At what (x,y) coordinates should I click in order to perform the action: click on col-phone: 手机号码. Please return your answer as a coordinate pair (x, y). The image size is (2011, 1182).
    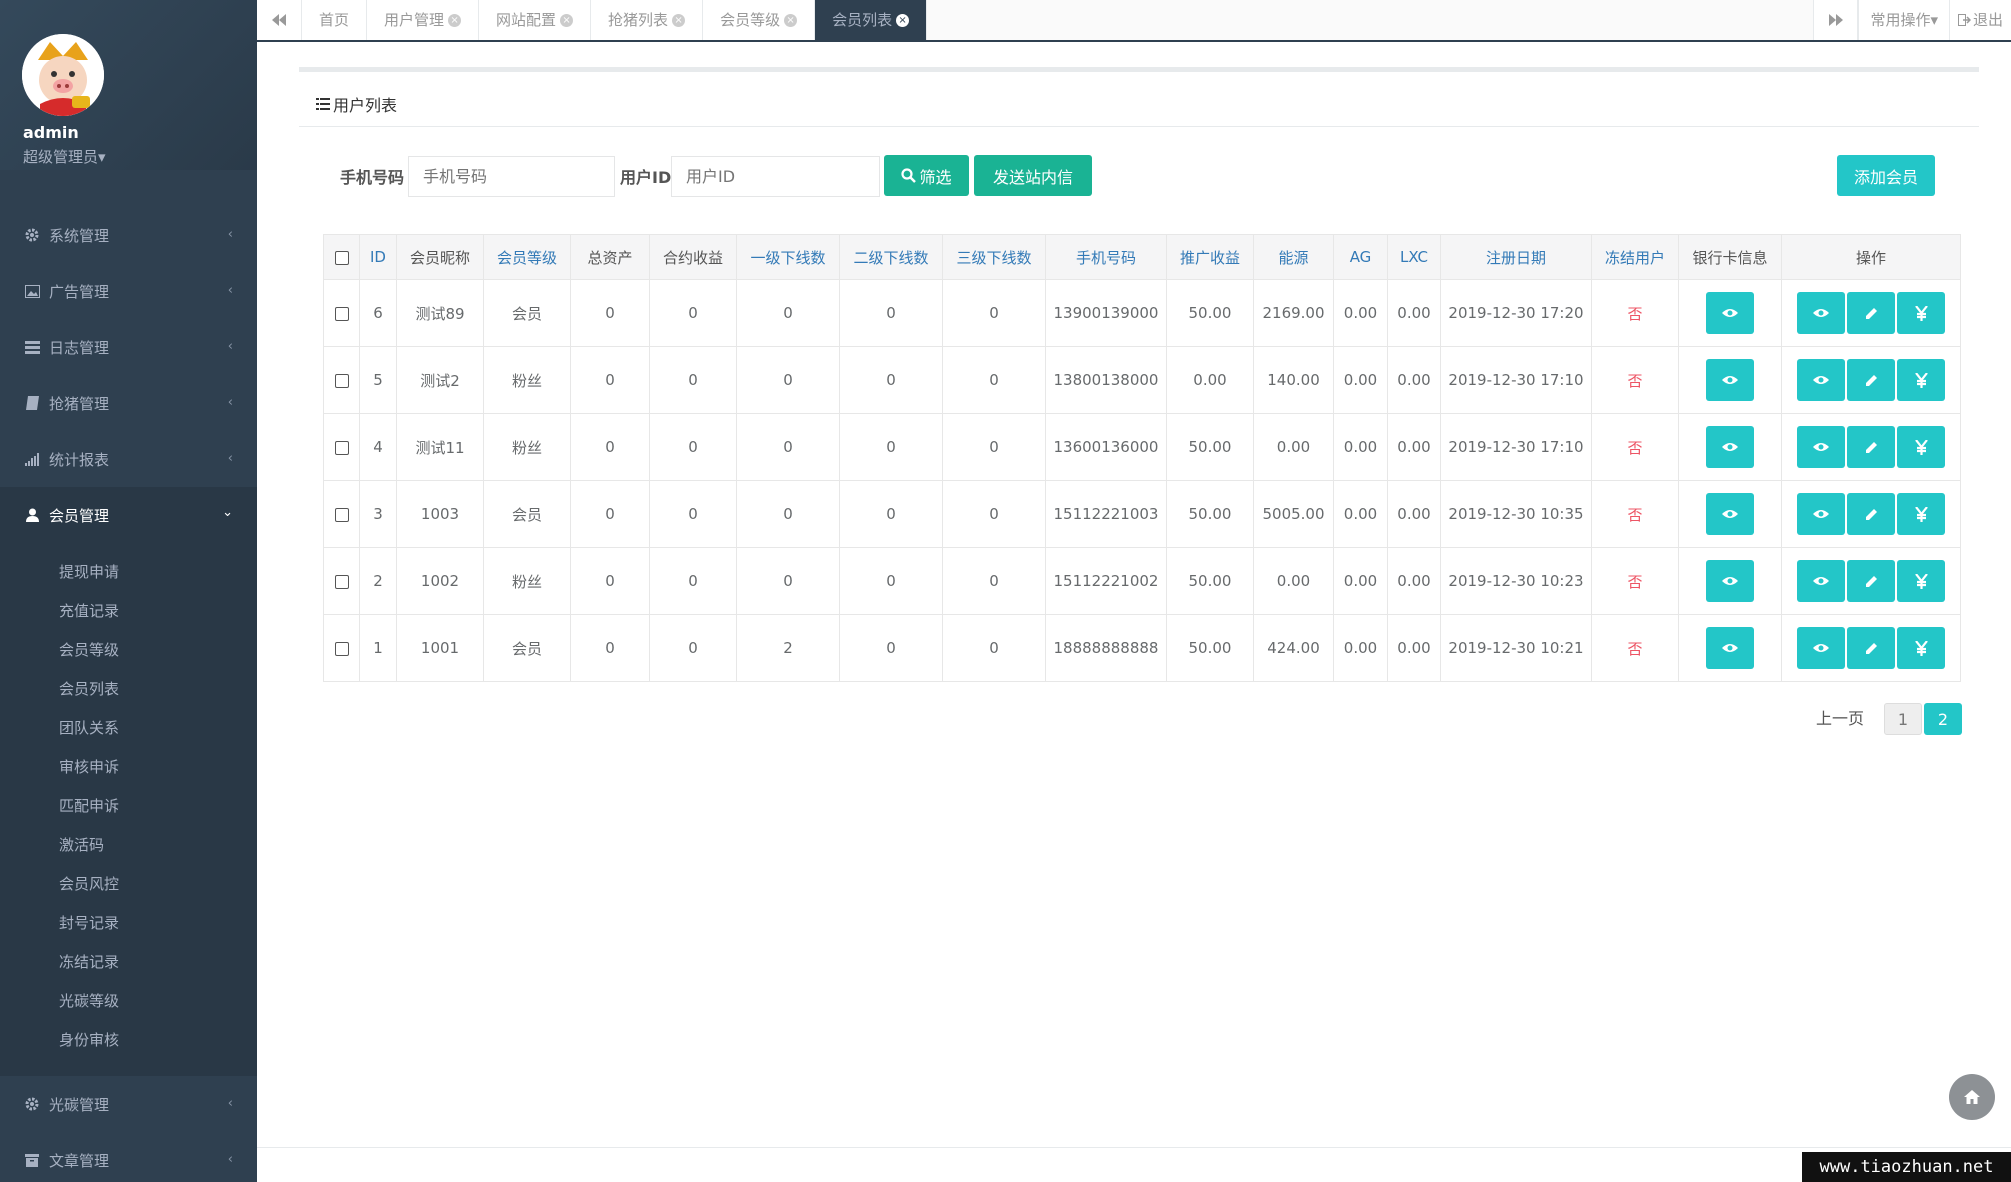
    Looking at the image, I should click on (1106, 257).